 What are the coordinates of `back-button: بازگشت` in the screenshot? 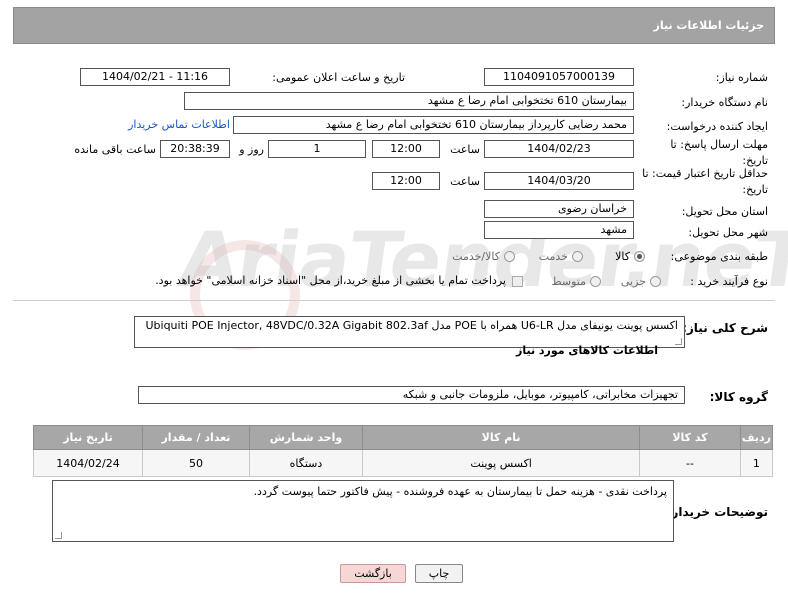 It's located at (373, 573).